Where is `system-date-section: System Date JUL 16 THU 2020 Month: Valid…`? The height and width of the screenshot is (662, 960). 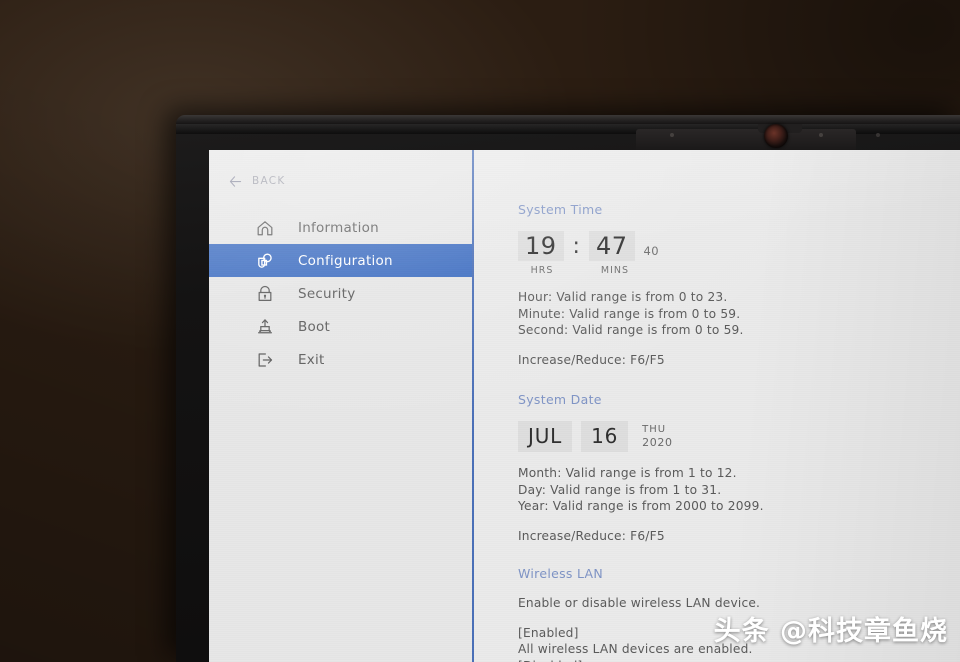 system-date-section: System Date JUL 16 THU 2020 Month: Valid… is located at coordinates (739, 468).